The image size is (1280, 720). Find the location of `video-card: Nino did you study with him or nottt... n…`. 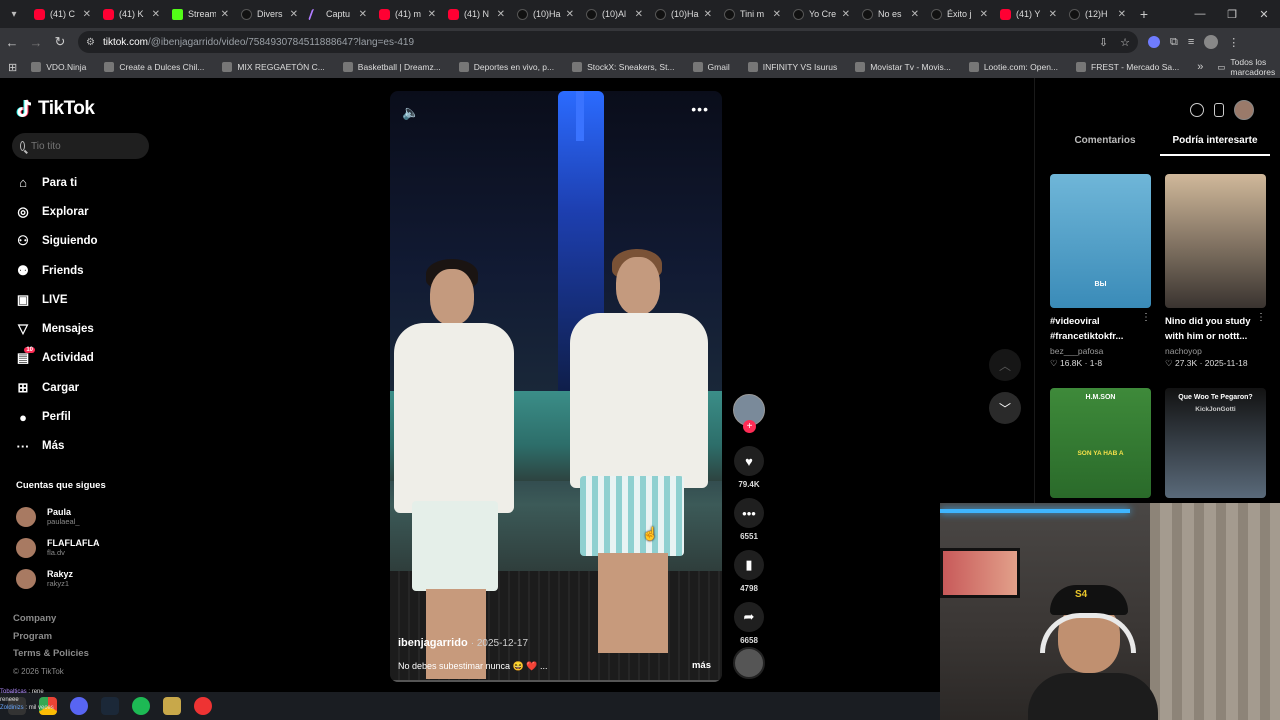

video-card: Nino did you study with him or nottt... n… is located at coordinates (1215, 271).